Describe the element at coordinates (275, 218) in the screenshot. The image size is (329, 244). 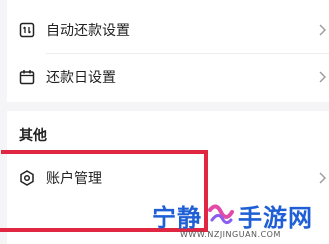
I see `watermark-text-right: 手游网` at that location.